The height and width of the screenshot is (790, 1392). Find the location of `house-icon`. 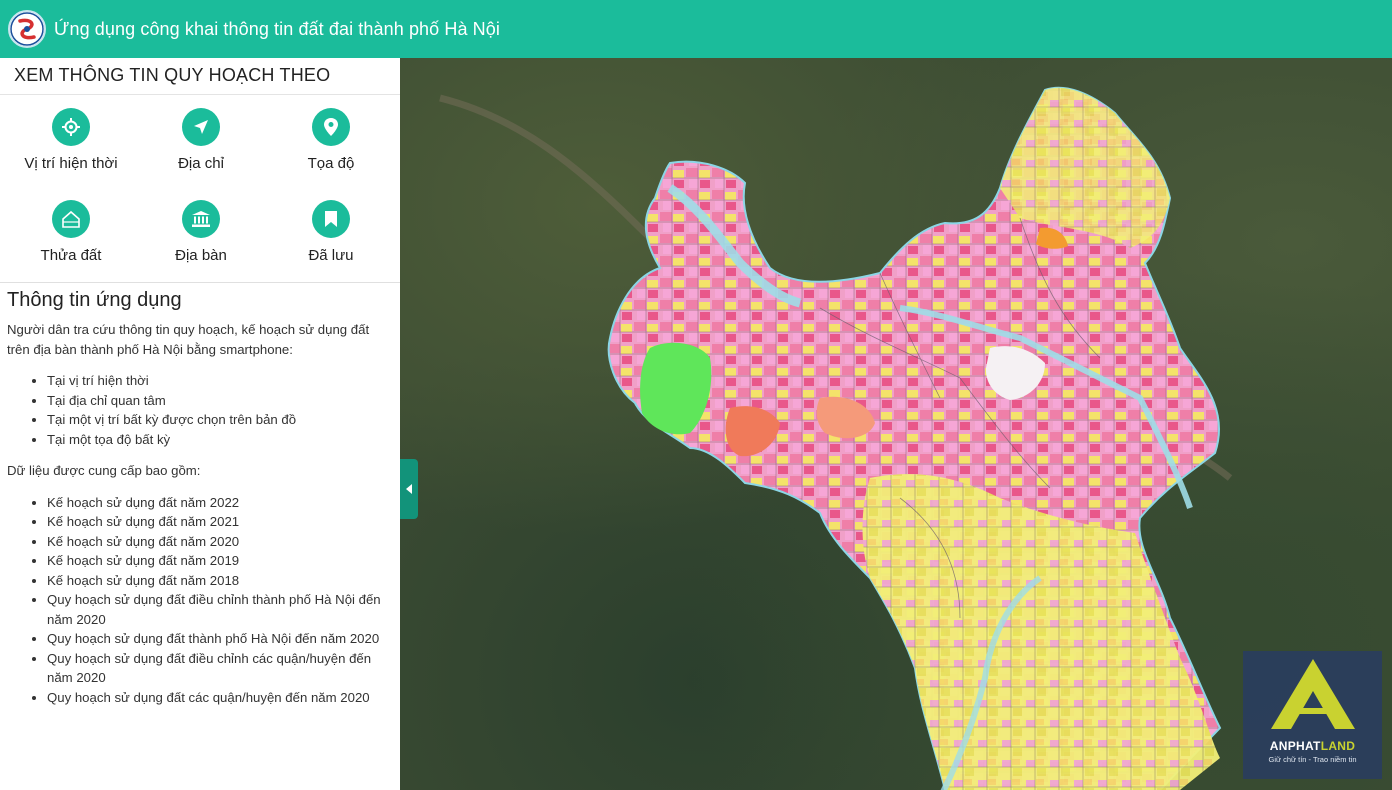

house-icon is located at coordinates (71, 219).